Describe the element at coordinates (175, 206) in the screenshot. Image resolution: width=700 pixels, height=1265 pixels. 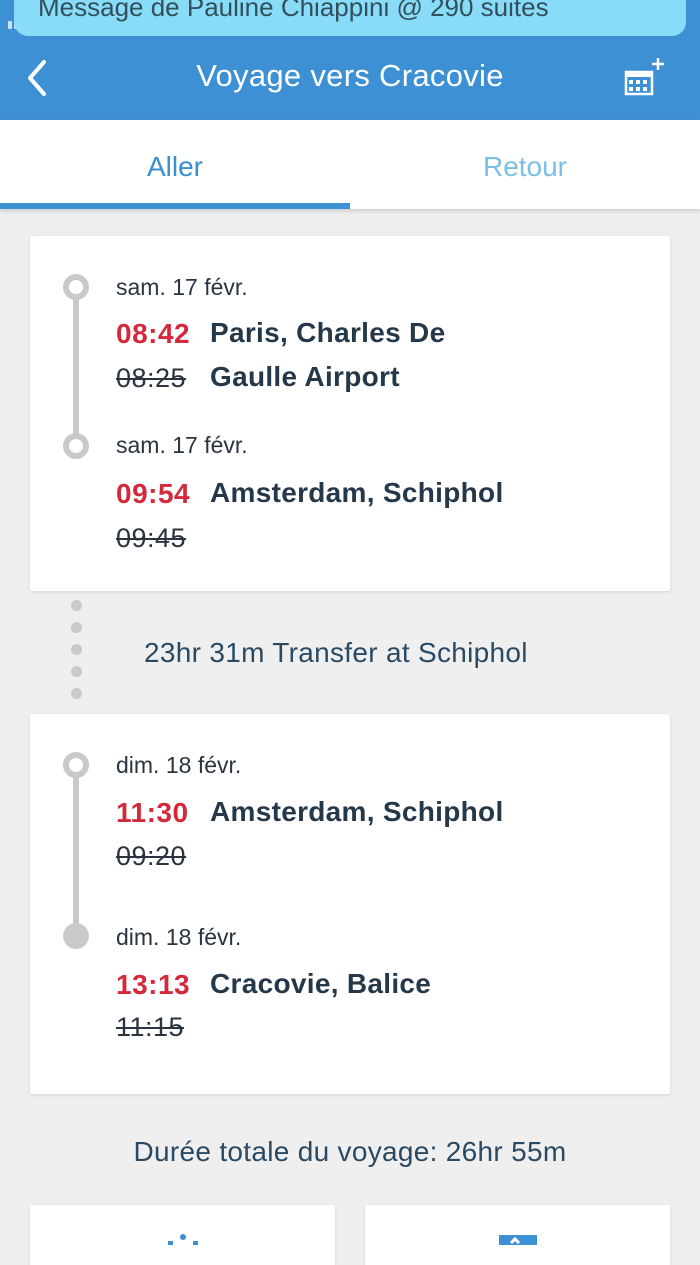
I see `active-tab-indicator` at that location.